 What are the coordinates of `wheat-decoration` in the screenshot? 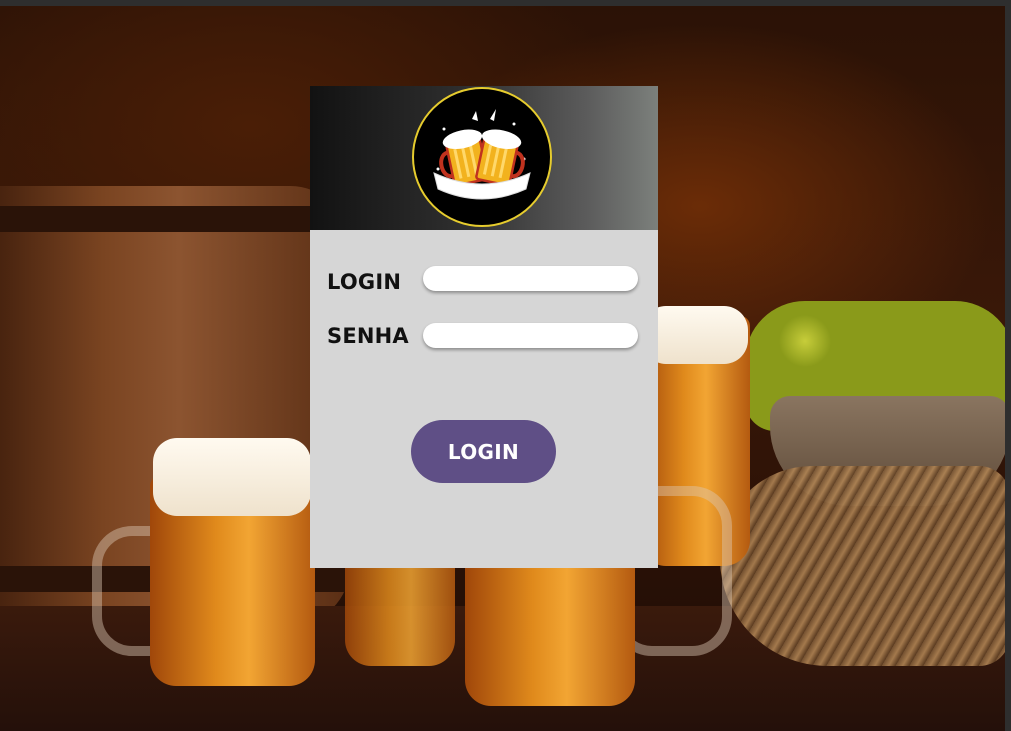 It's located at (862, 566).